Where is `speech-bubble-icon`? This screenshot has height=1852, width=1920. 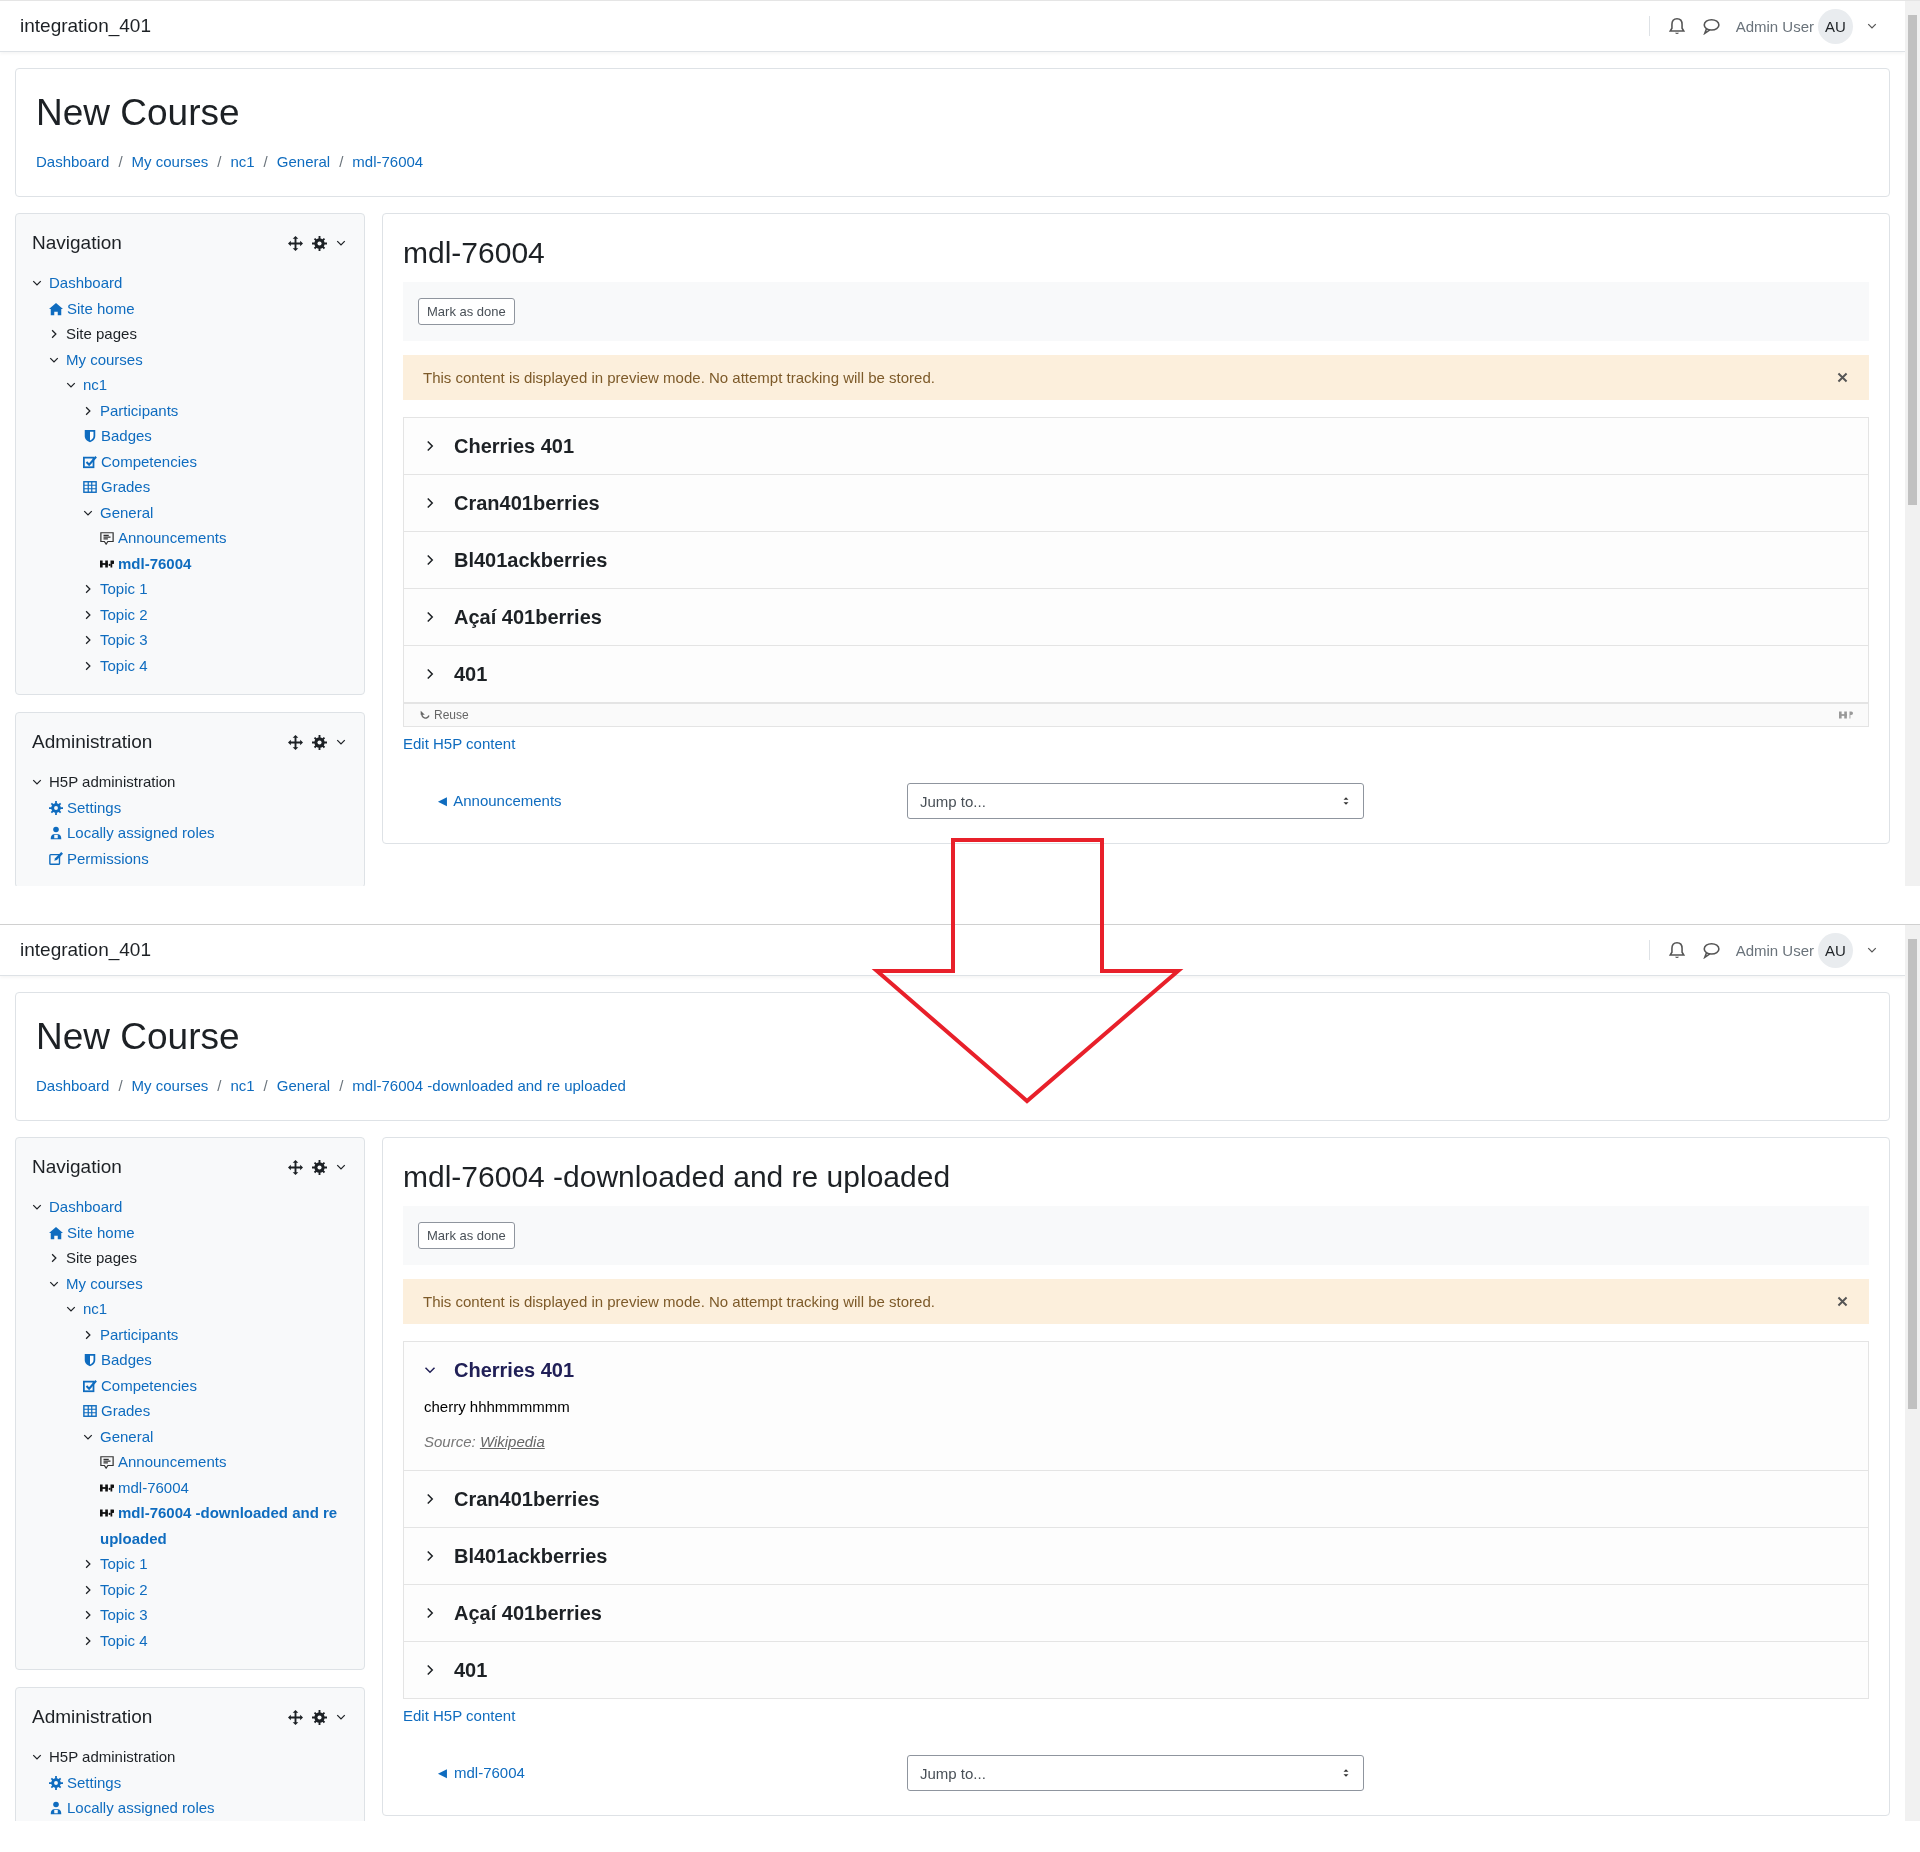
speech-bubble-icon is located at coordinates (107, 1462).